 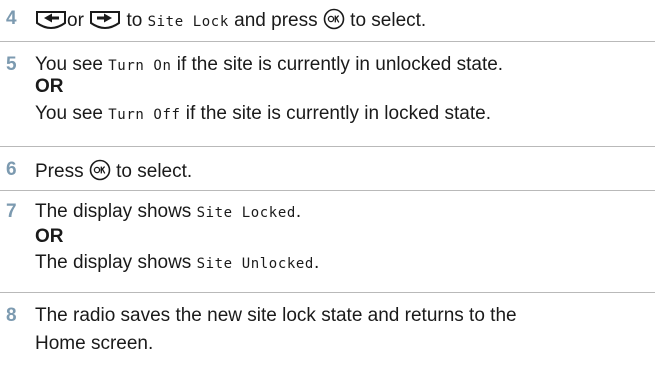 I want to click on step-4: 4 or to Site Lock and press to select., so click(x=327, y=21).